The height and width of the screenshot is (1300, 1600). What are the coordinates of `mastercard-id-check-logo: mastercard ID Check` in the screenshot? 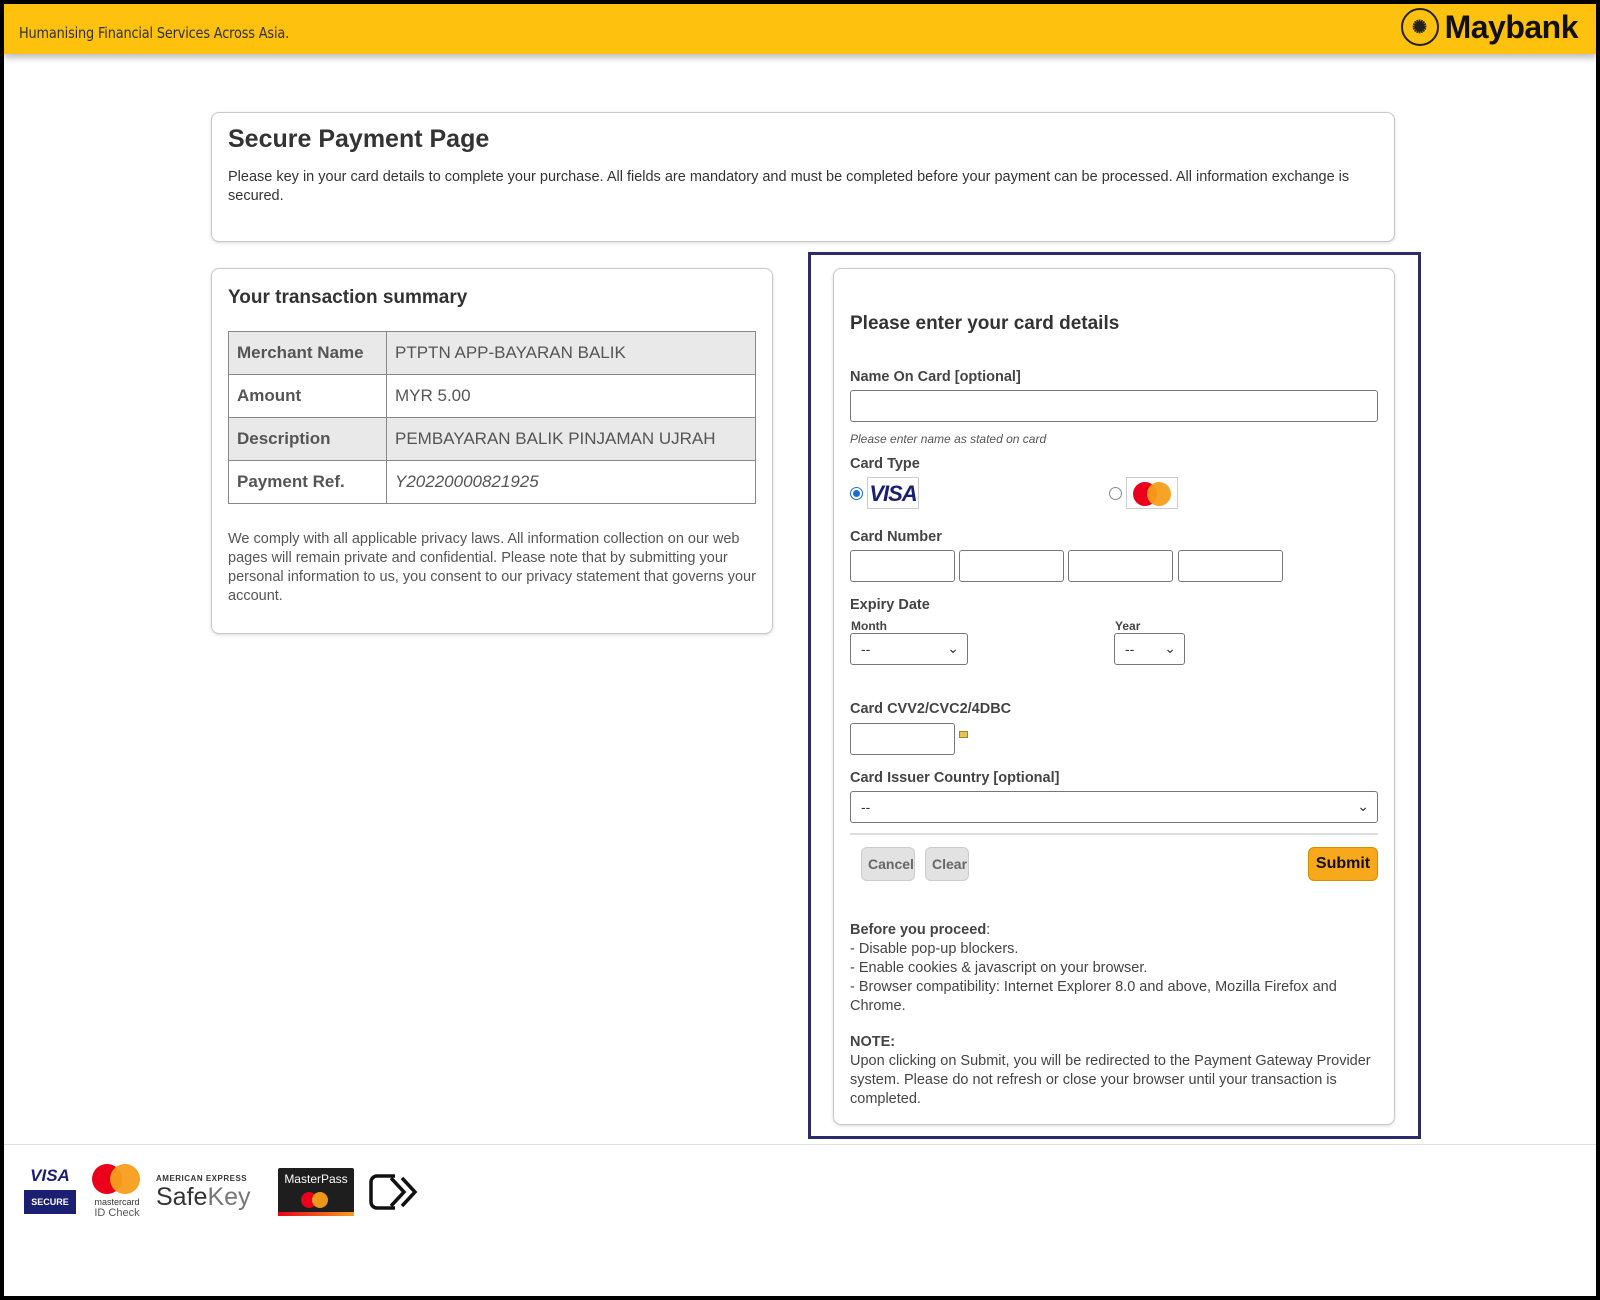 It's located at (117, 1191).